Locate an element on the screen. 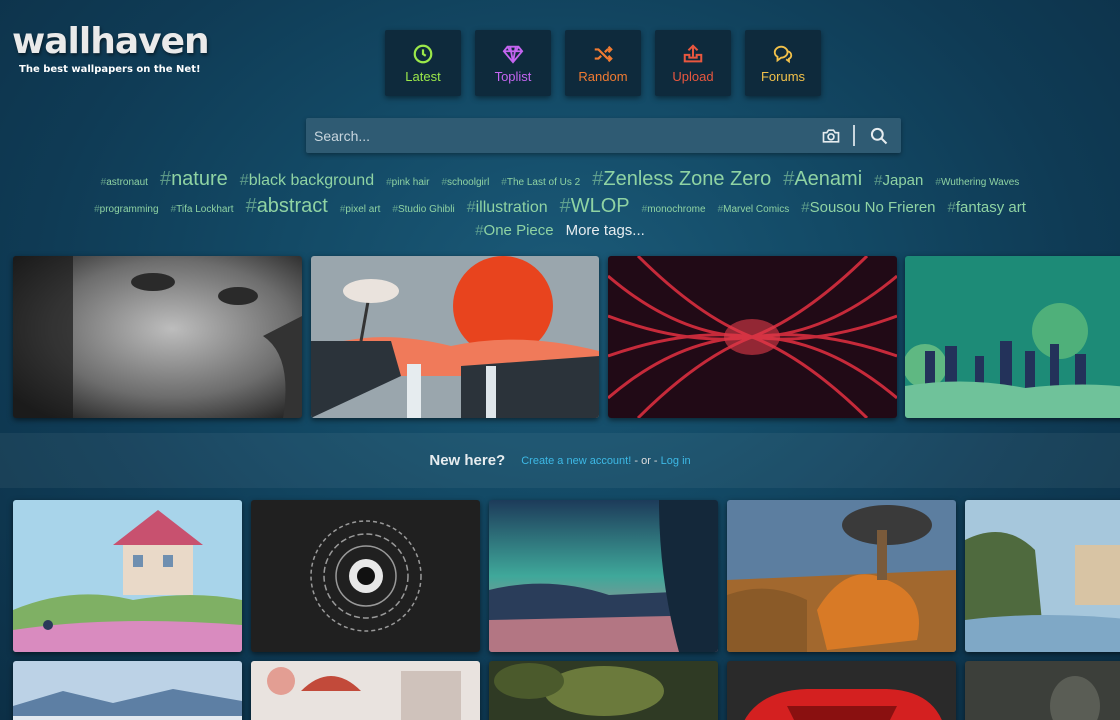 The width and height of the screenshot is (1120, 720). wallpaper-thumb-aurora-lake is located at coordinates (603, 576).